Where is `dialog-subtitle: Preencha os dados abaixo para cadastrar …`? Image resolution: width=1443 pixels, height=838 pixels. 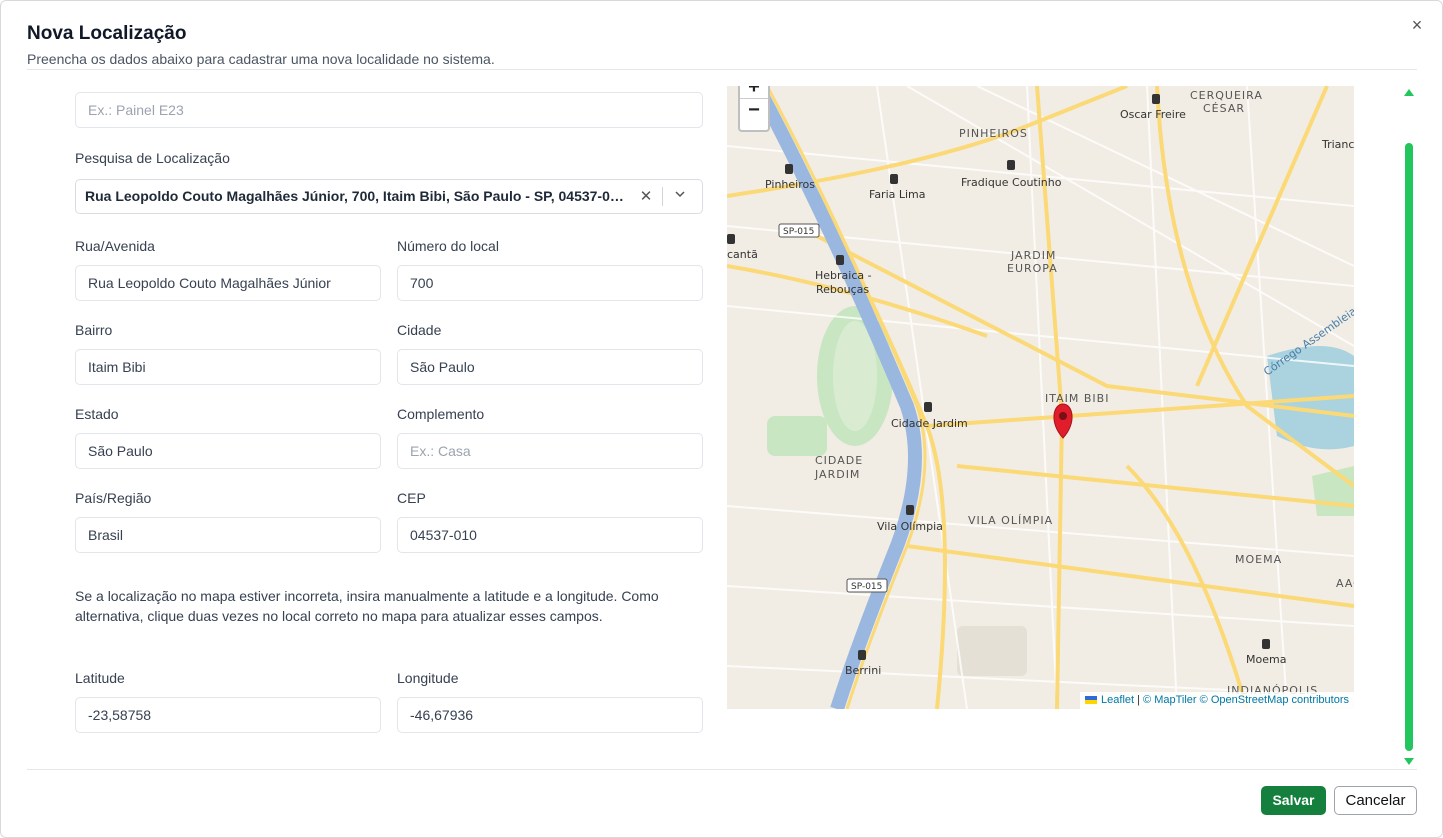
dialog-subtitle: Preencha os dados abaixo para cadastrar … is located at coordinates (261, 59).